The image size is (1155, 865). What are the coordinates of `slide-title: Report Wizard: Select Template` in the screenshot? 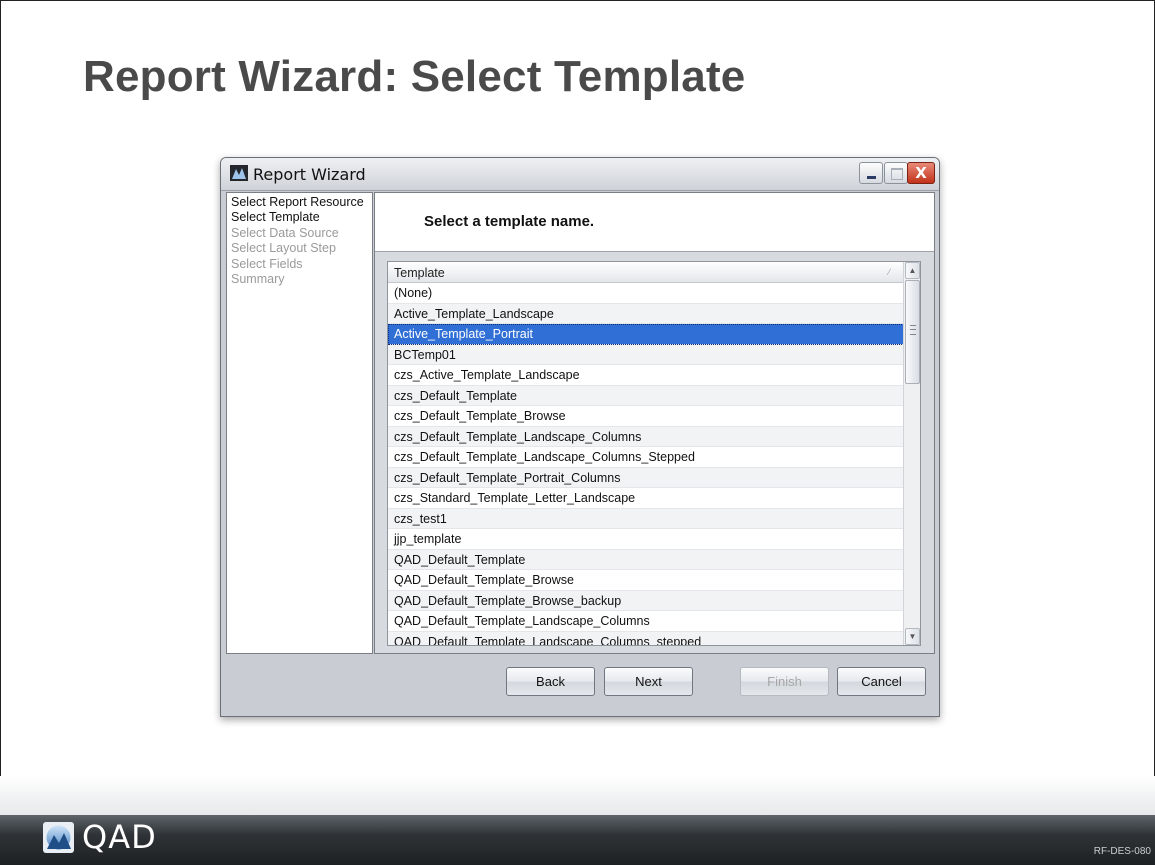 It's located at (414, 76).